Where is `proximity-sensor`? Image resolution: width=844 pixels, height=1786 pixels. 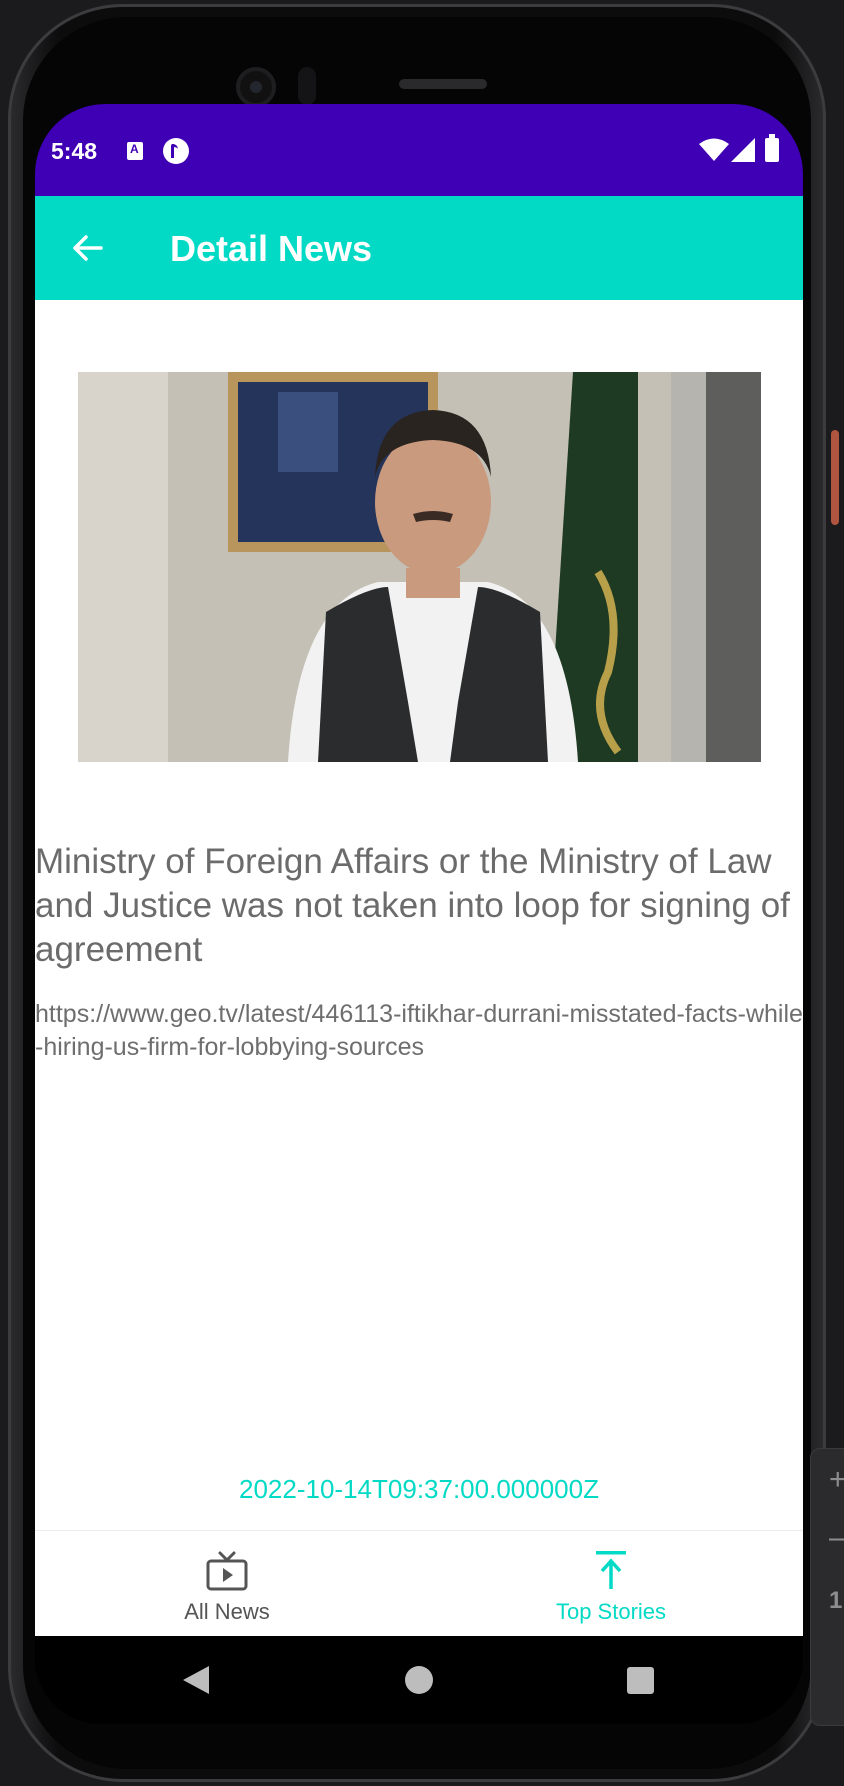
proximity-sensor is located at coordinates (307, 86).